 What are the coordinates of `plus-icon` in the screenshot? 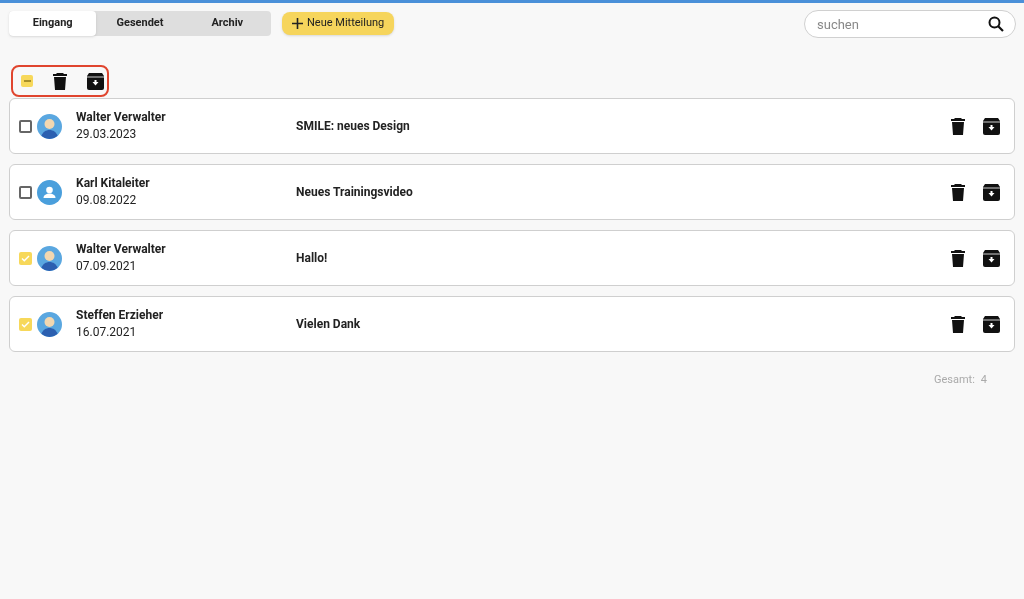 It's located at (297, 23).